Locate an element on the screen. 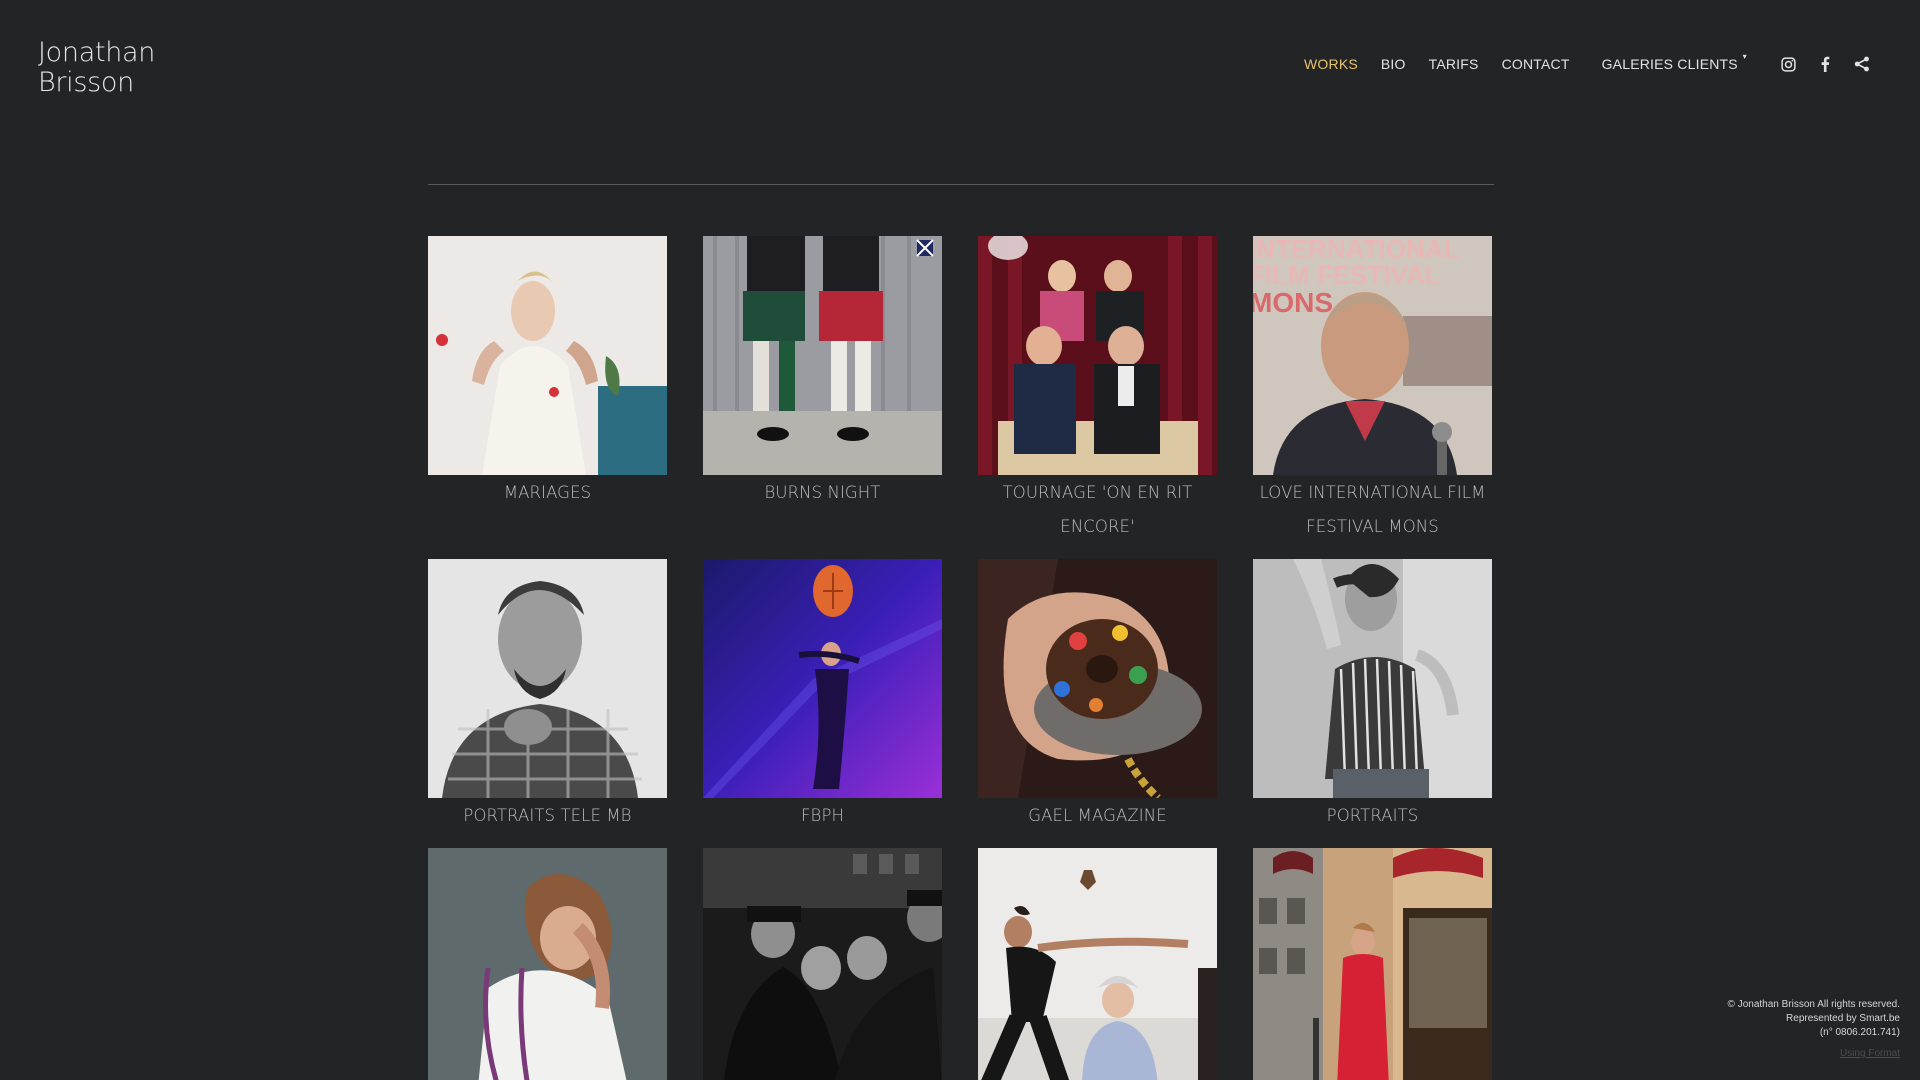 Image resolution: width=1920 pixels, height=1080 pixels. gallery-caption: LOVE INTERNATIONAL FILM FESTIVAL MONS is located at coordinates (1372, 510).